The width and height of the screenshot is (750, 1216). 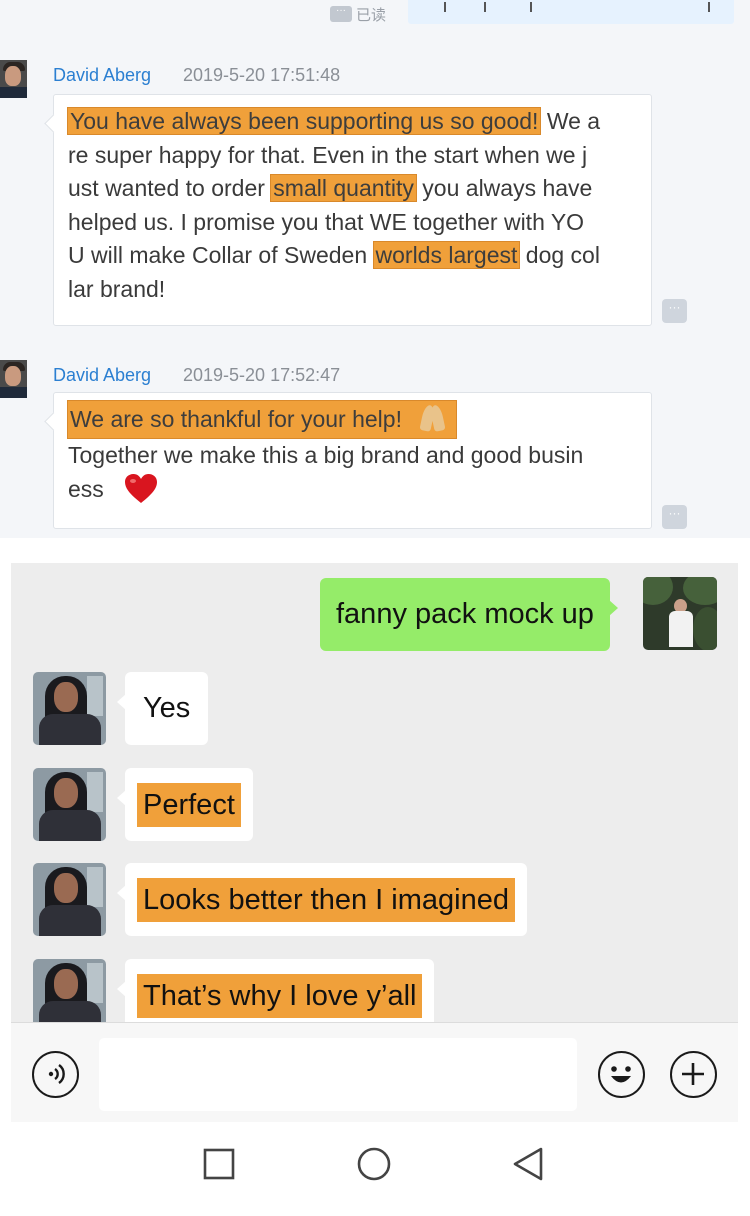 I want to click on voice-input-icon, so click(x=55, y=1074).